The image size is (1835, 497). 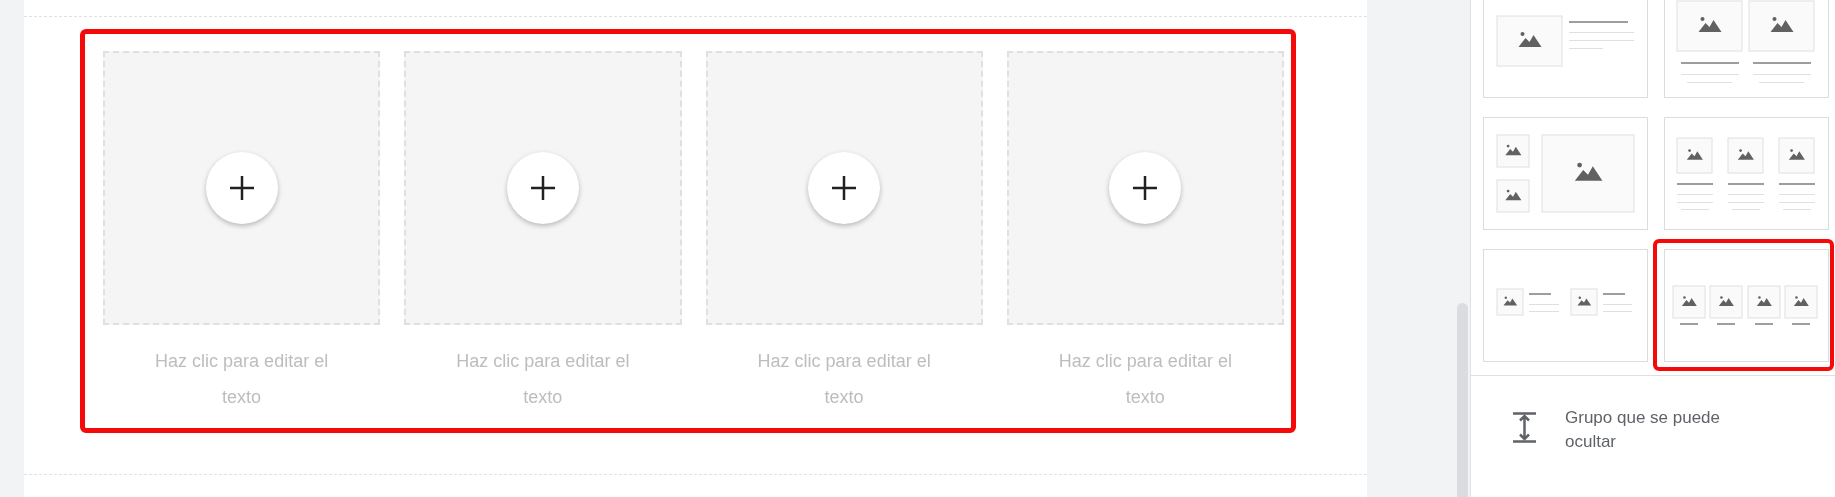 I want to click on collapsible-group-label: Grupo que se puede ocultar, so click(x=1655, y=430).